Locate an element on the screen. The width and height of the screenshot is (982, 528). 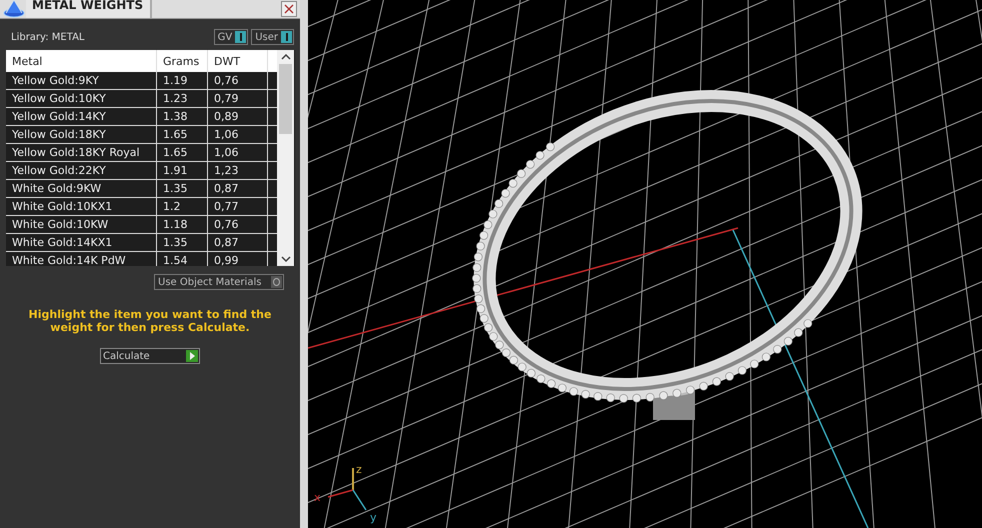
toggle-button: GV is located at coordinates (231, 37).